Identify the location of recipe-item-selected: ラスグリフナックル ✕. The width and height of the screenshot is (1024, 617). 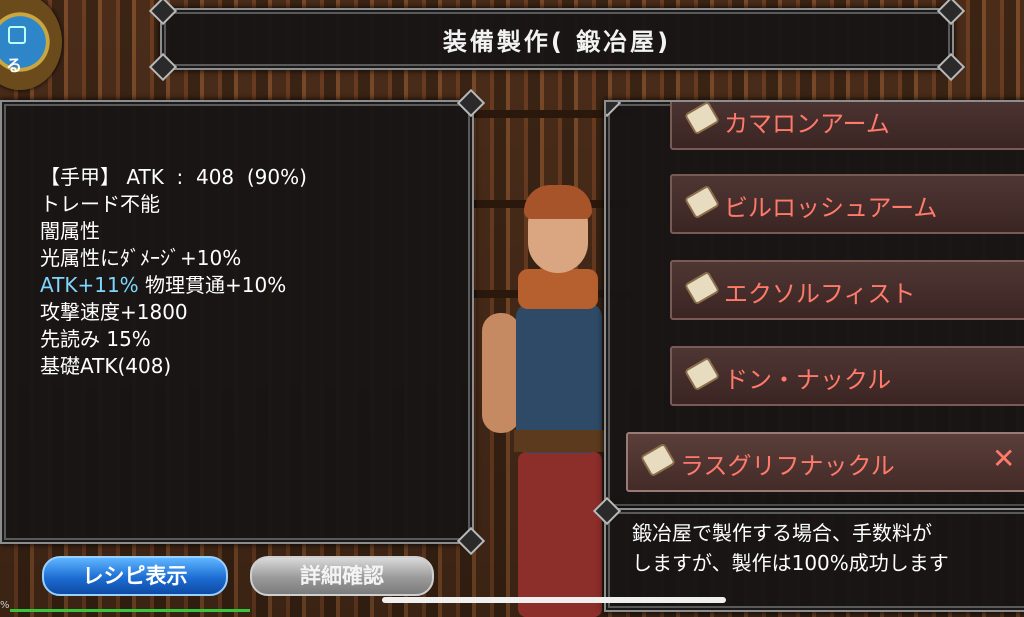
(825, 462).